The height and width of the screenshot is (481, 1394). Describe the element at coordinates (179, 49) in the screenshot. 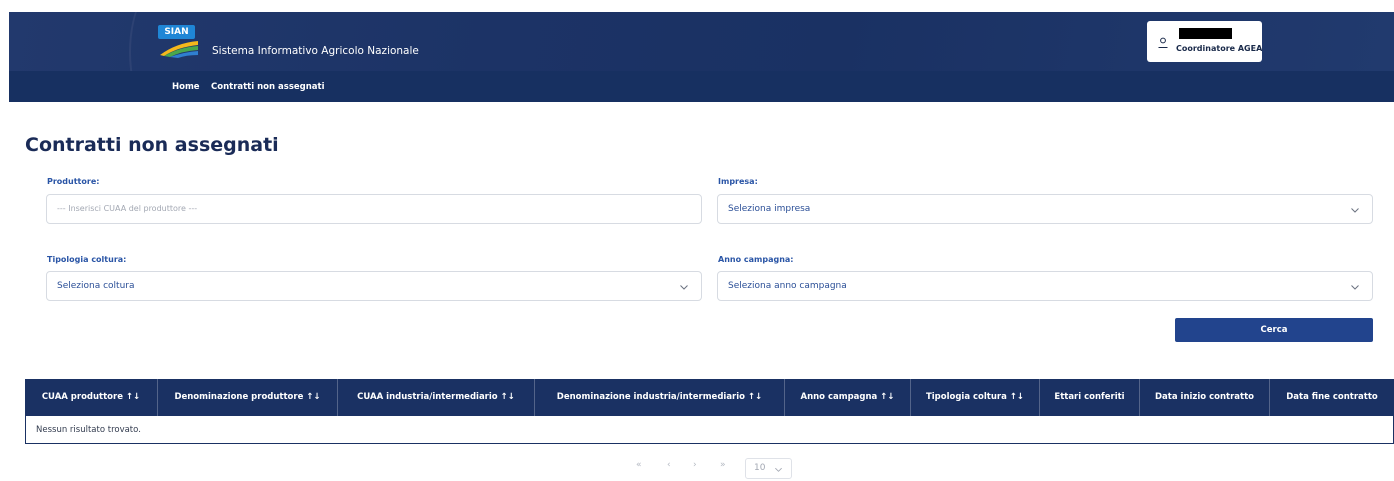

I see `logo-fields-icon` at that location.